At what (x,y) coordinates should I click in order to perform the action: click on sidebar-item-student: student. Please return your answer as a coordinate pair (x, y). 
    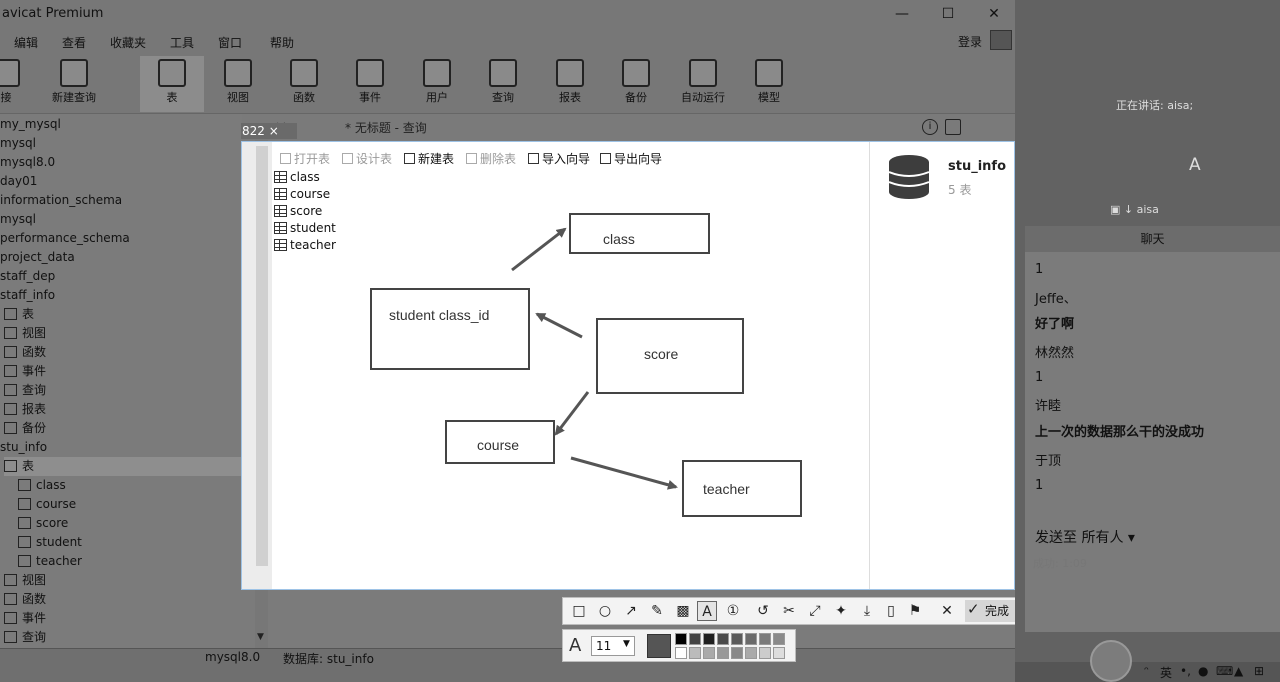
    Looking at the image, I should click on (50, 542).